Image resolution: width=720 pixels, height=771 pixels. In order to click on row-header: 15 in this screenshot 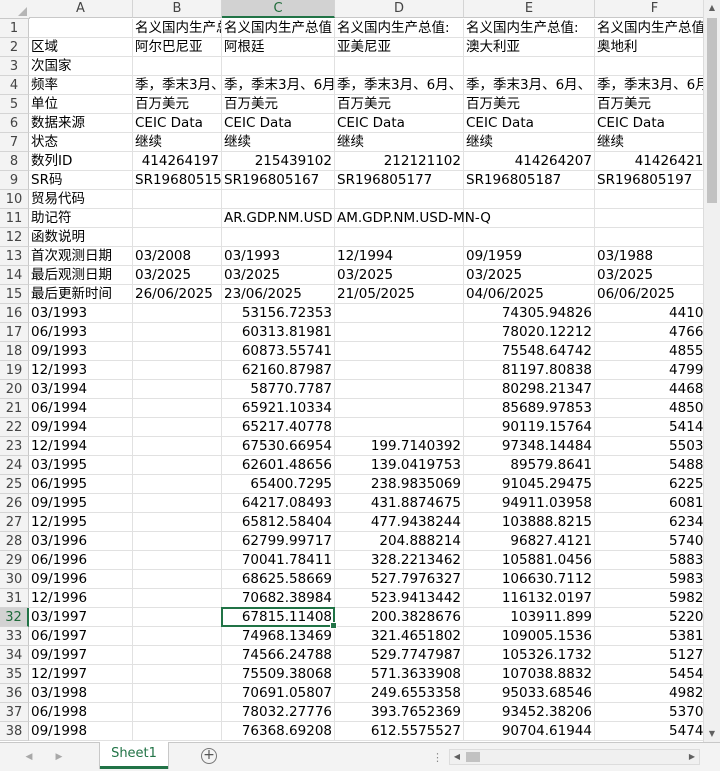, I will do `click(14, 294)`.